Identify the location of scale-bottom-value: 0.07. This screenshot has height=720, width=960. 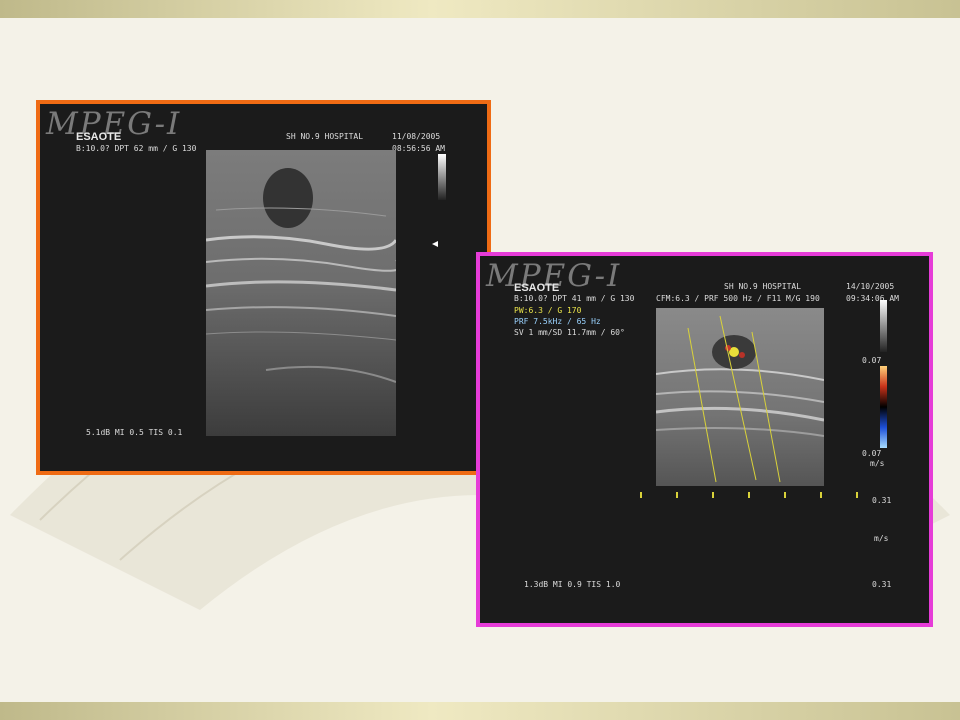
(872, 453).